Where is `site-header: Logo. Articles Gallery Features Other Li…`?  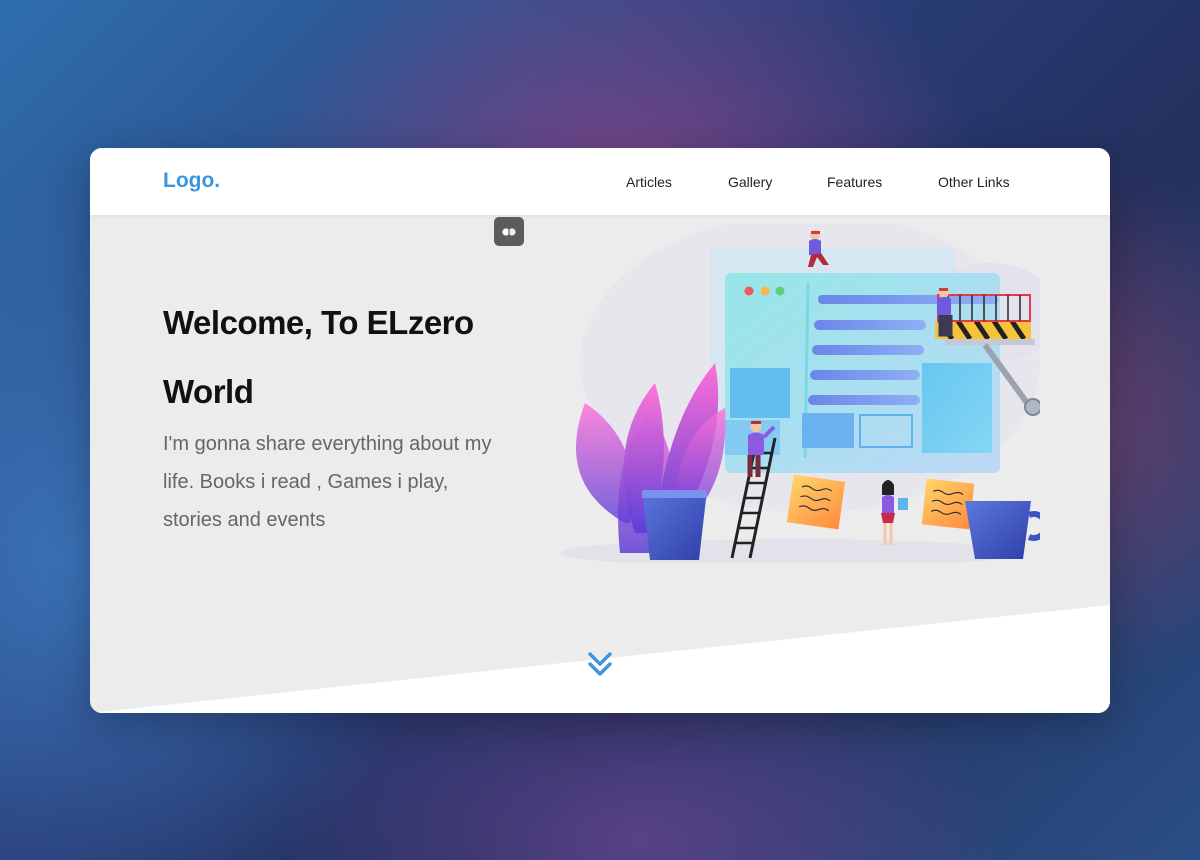
site-header: Logo. Articles Gallery Features Other Li… is located at coordinates (600, 181).